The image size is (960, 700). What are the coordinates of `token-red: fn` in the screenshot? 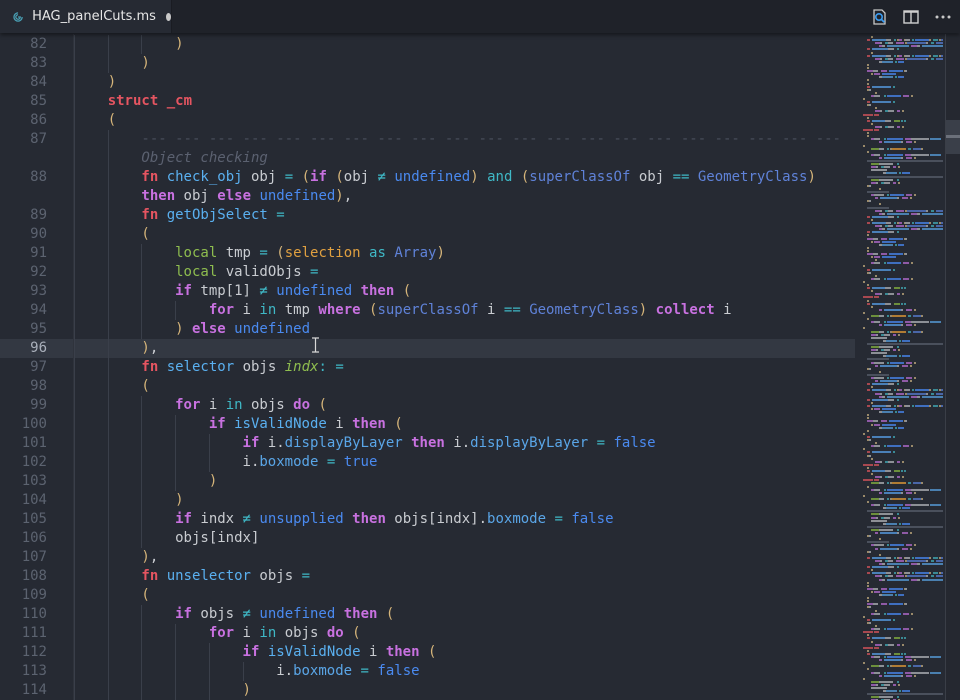 It's located at (150, 177).